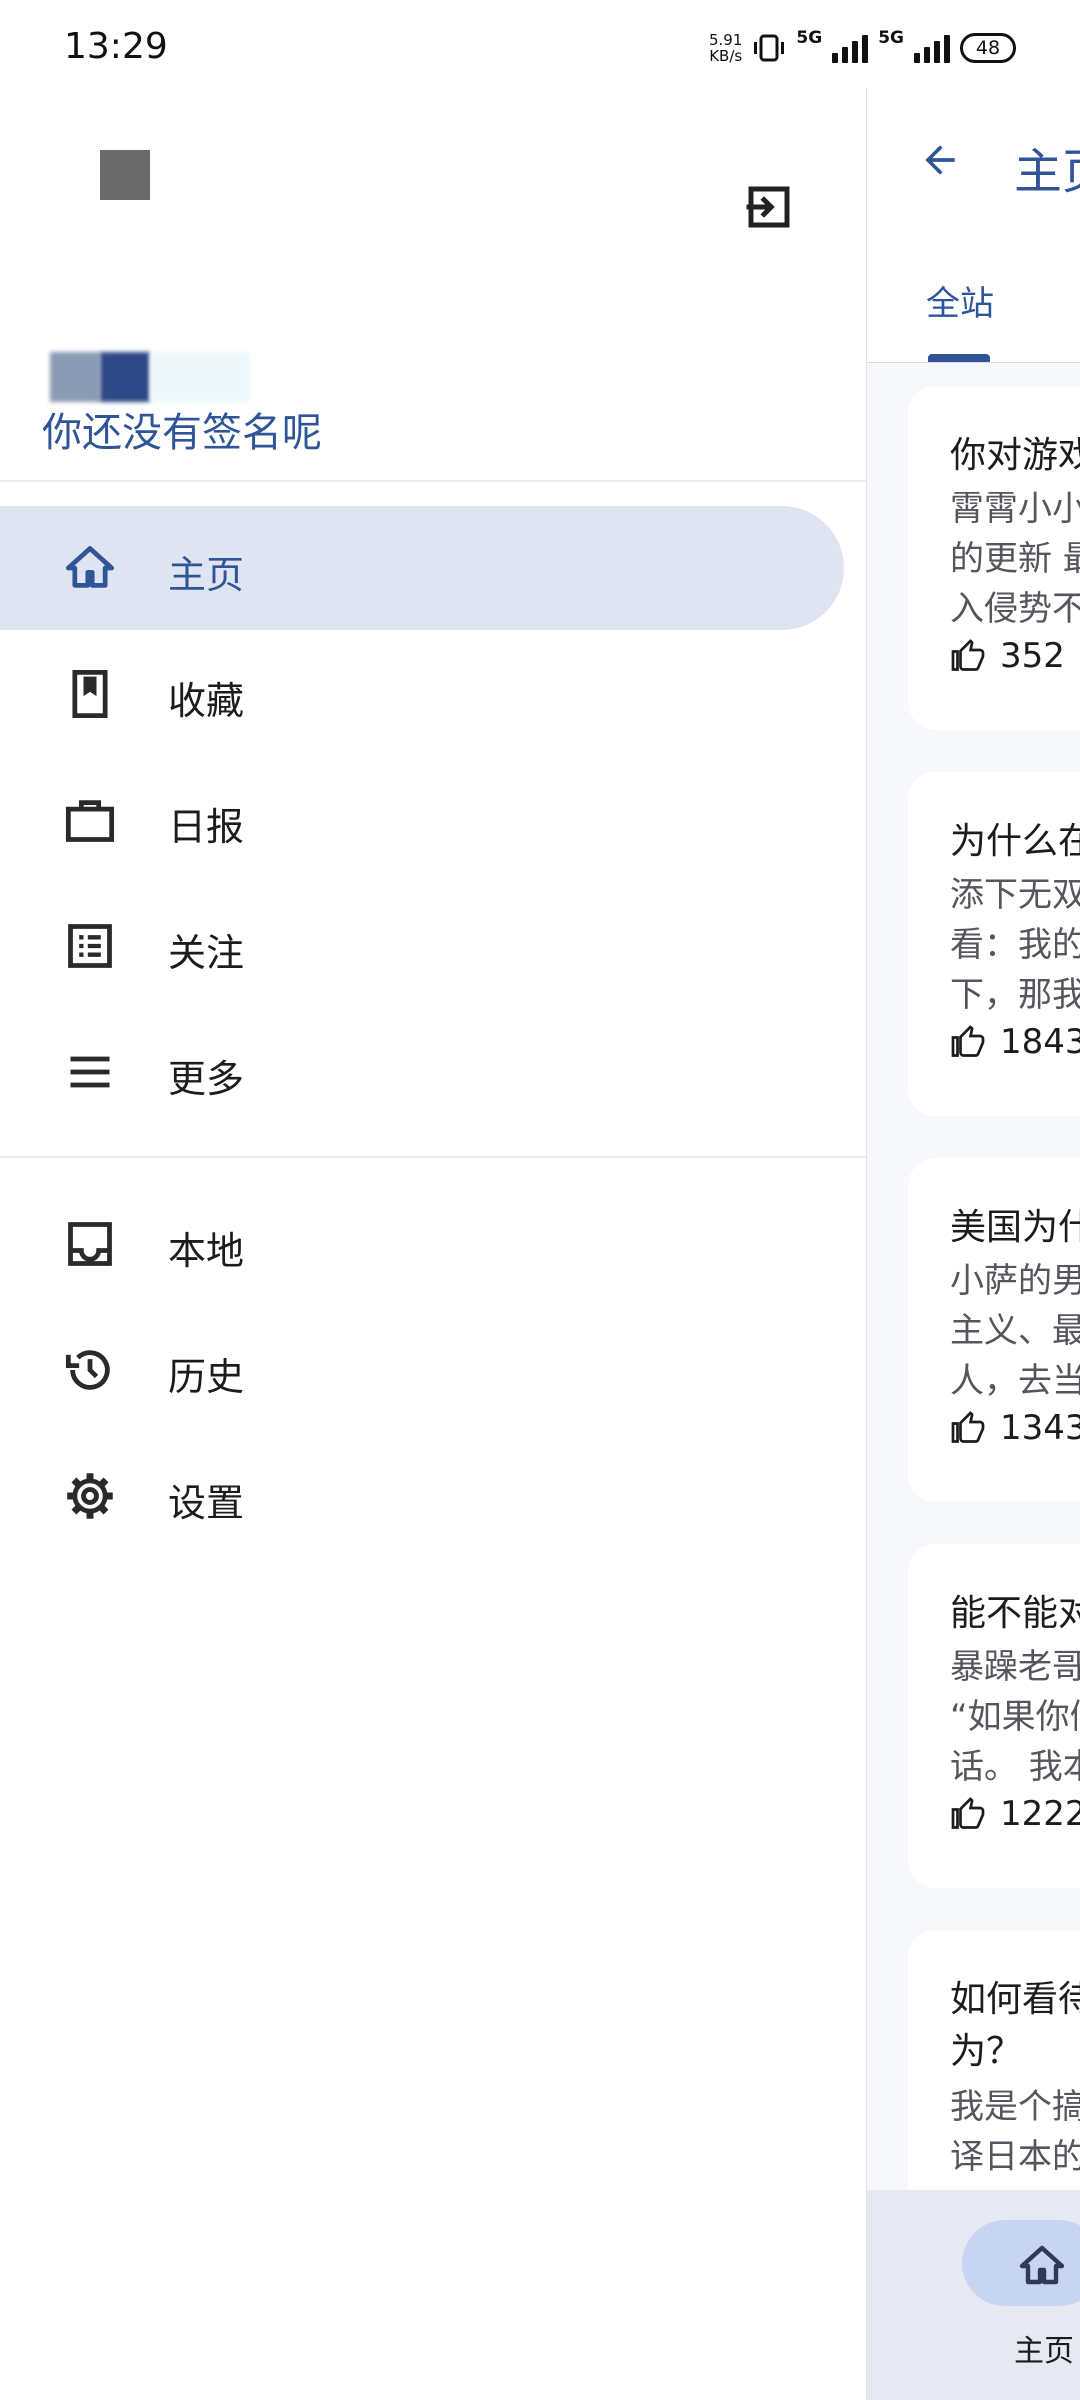  I want to click on status-time: 13:29, so click(116, 46).